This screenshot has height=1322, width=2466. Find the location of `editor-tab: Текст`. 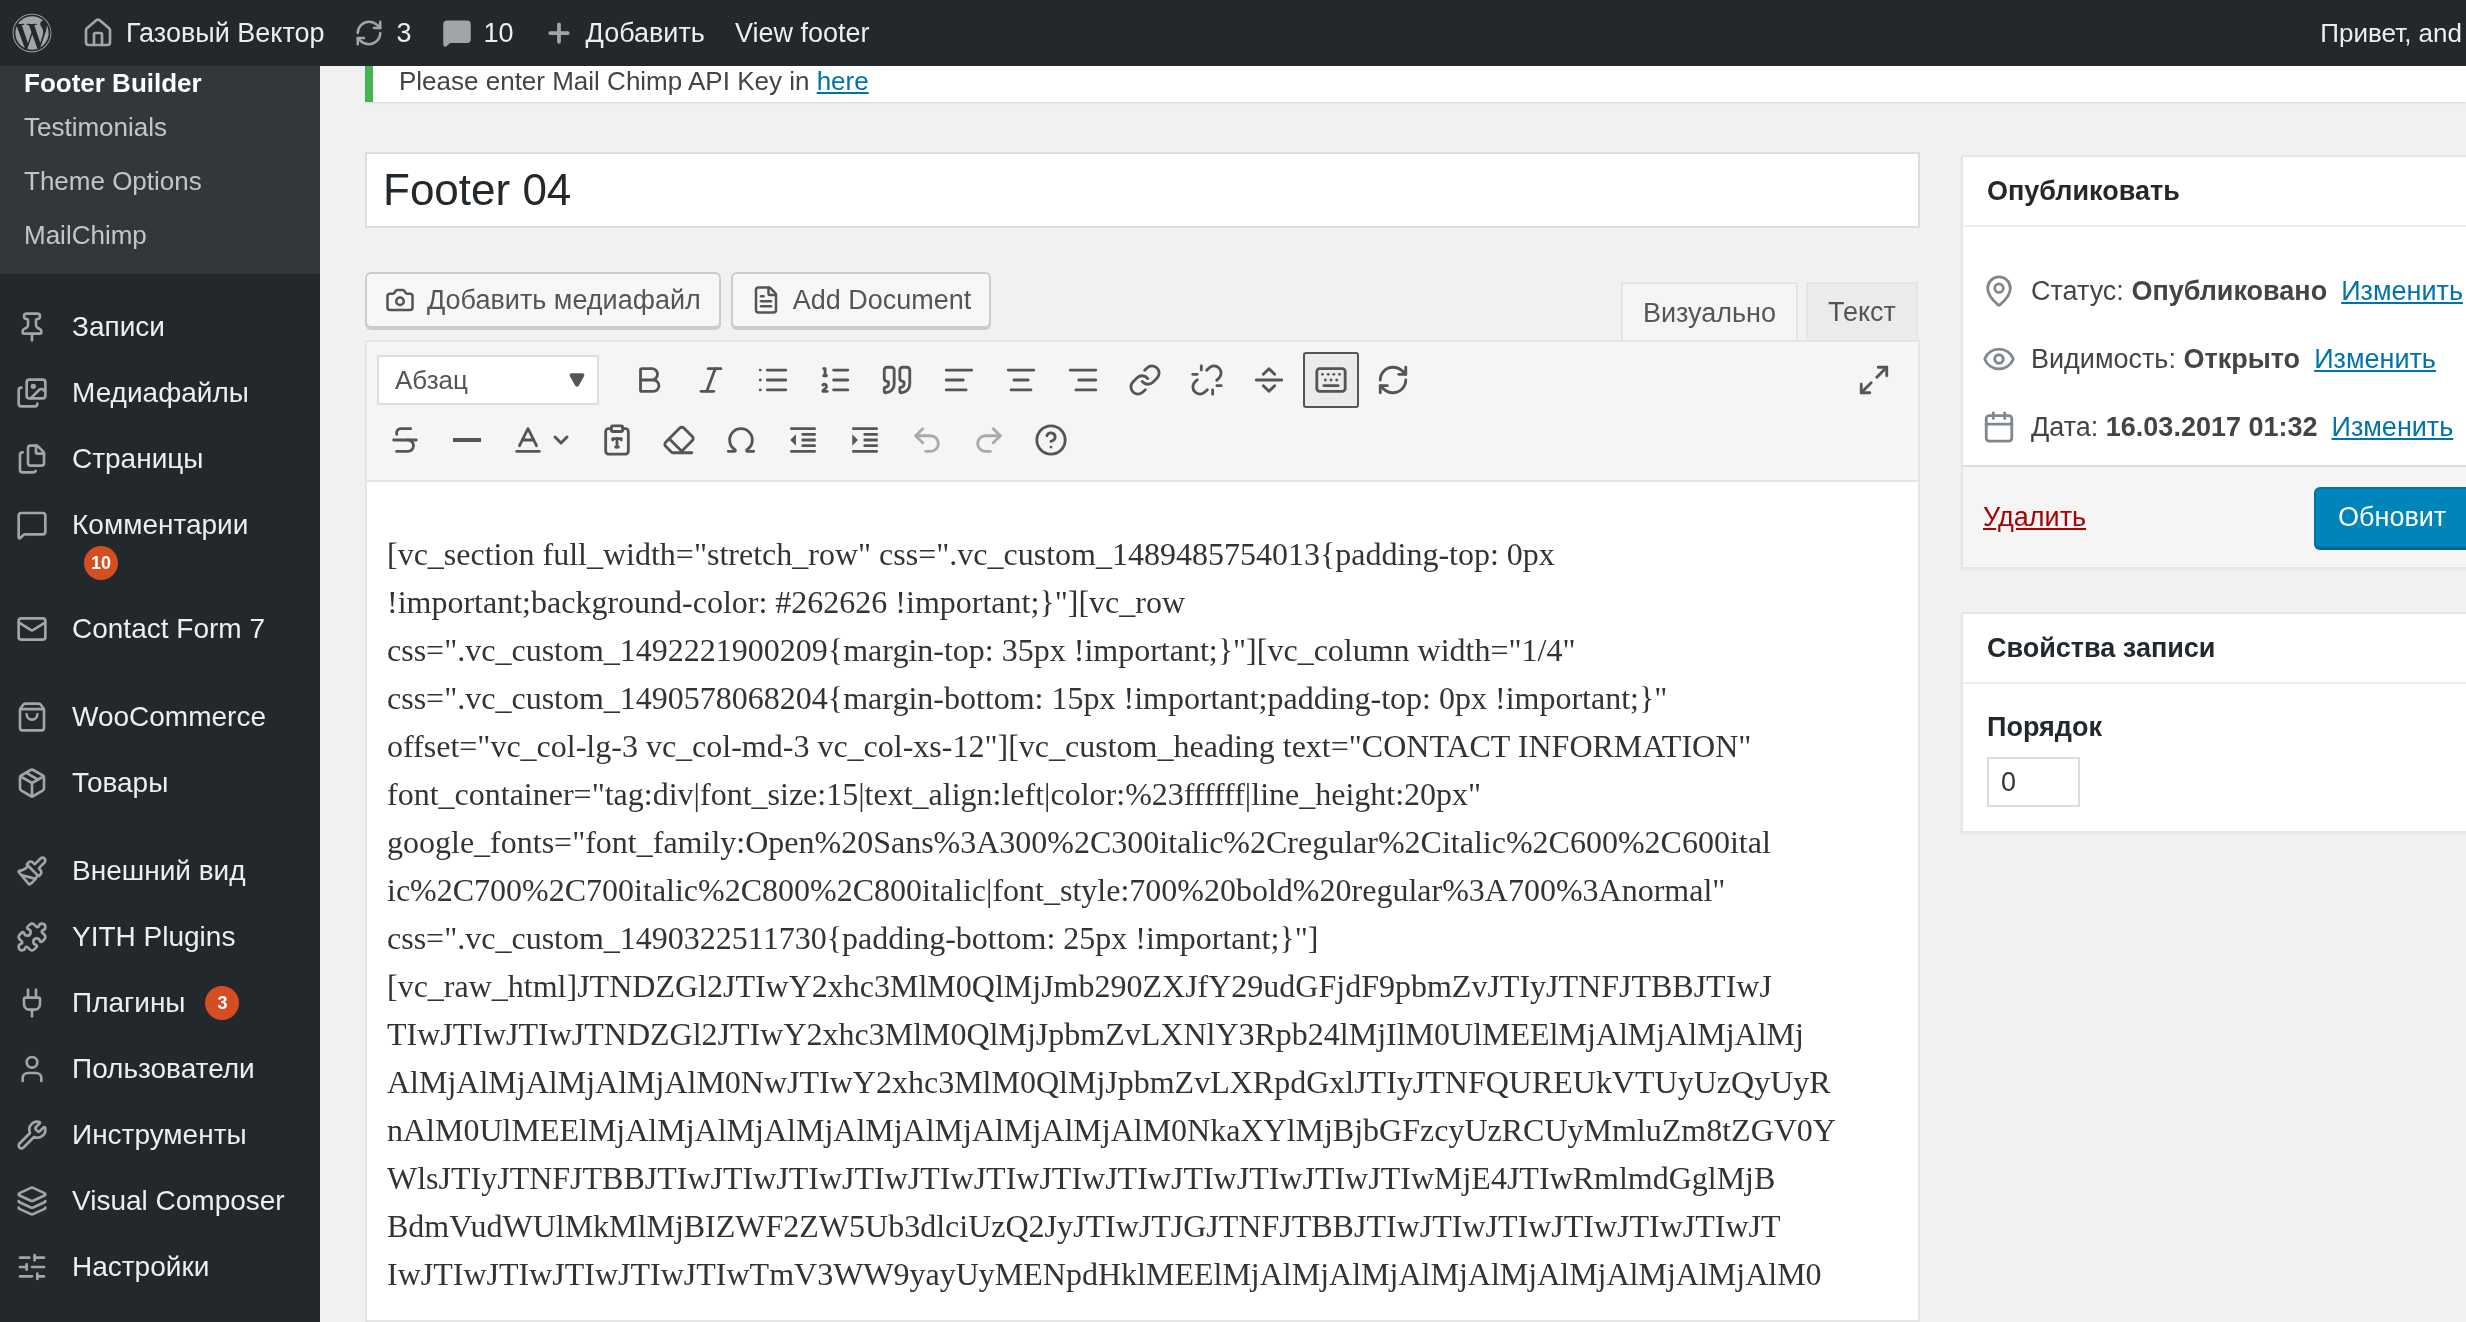

editor-tab: Текст is located at coordinates (1862, 311).